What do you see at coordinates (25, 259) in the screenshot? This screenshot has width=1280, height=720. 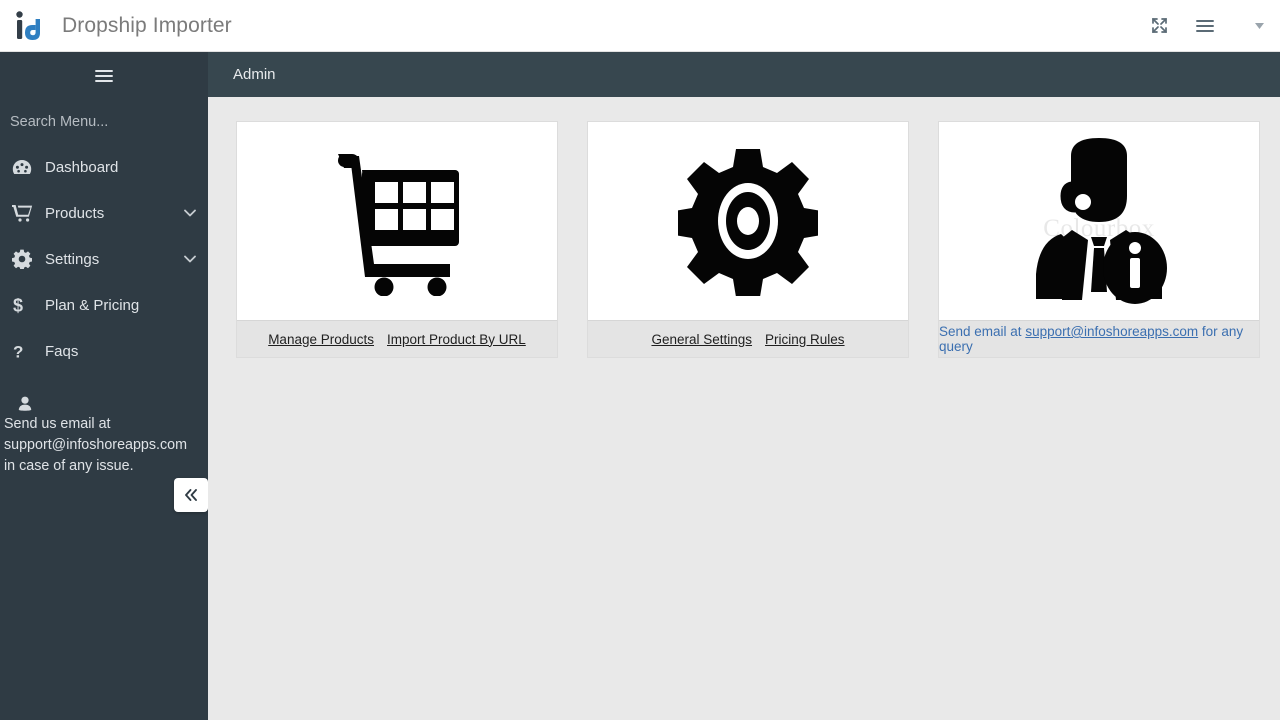 I see `gear-icon` at bounding box center [25, 259].